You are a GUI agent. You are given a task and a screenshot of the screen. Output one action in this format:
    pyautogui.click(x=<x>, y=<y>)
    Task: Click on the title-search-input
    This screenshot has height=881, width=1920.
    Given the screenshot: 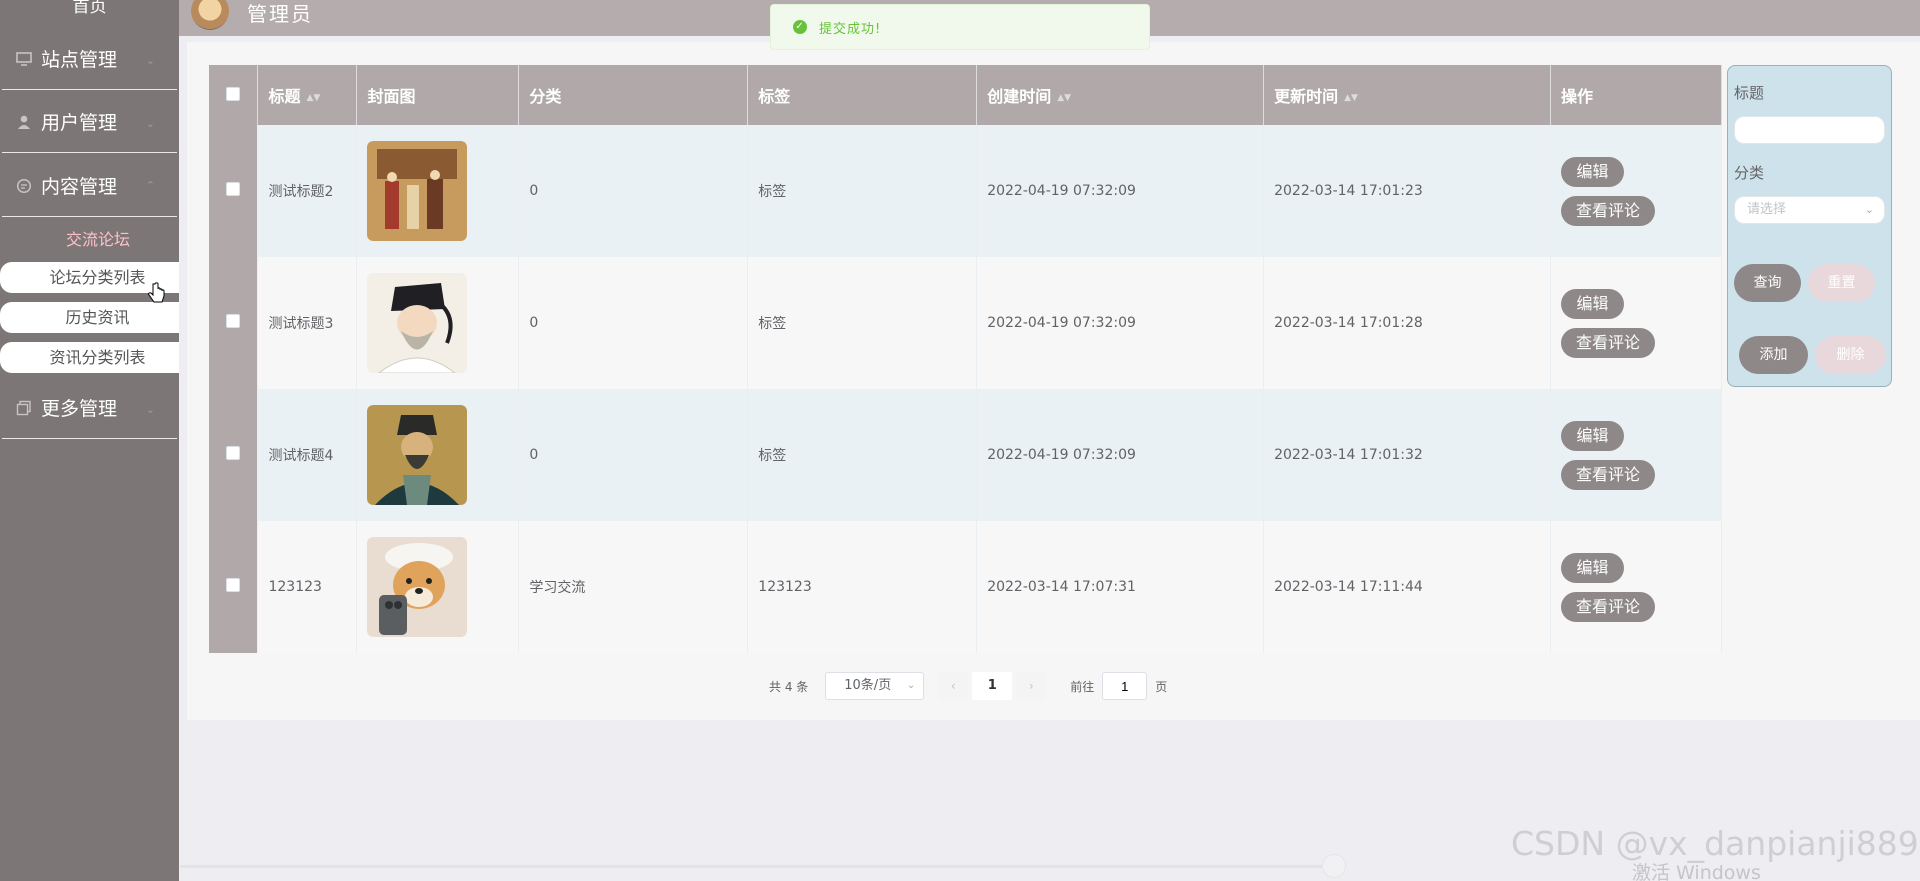 What is the action you would take?
    pyautogui.click(x=1809, y=130)
    